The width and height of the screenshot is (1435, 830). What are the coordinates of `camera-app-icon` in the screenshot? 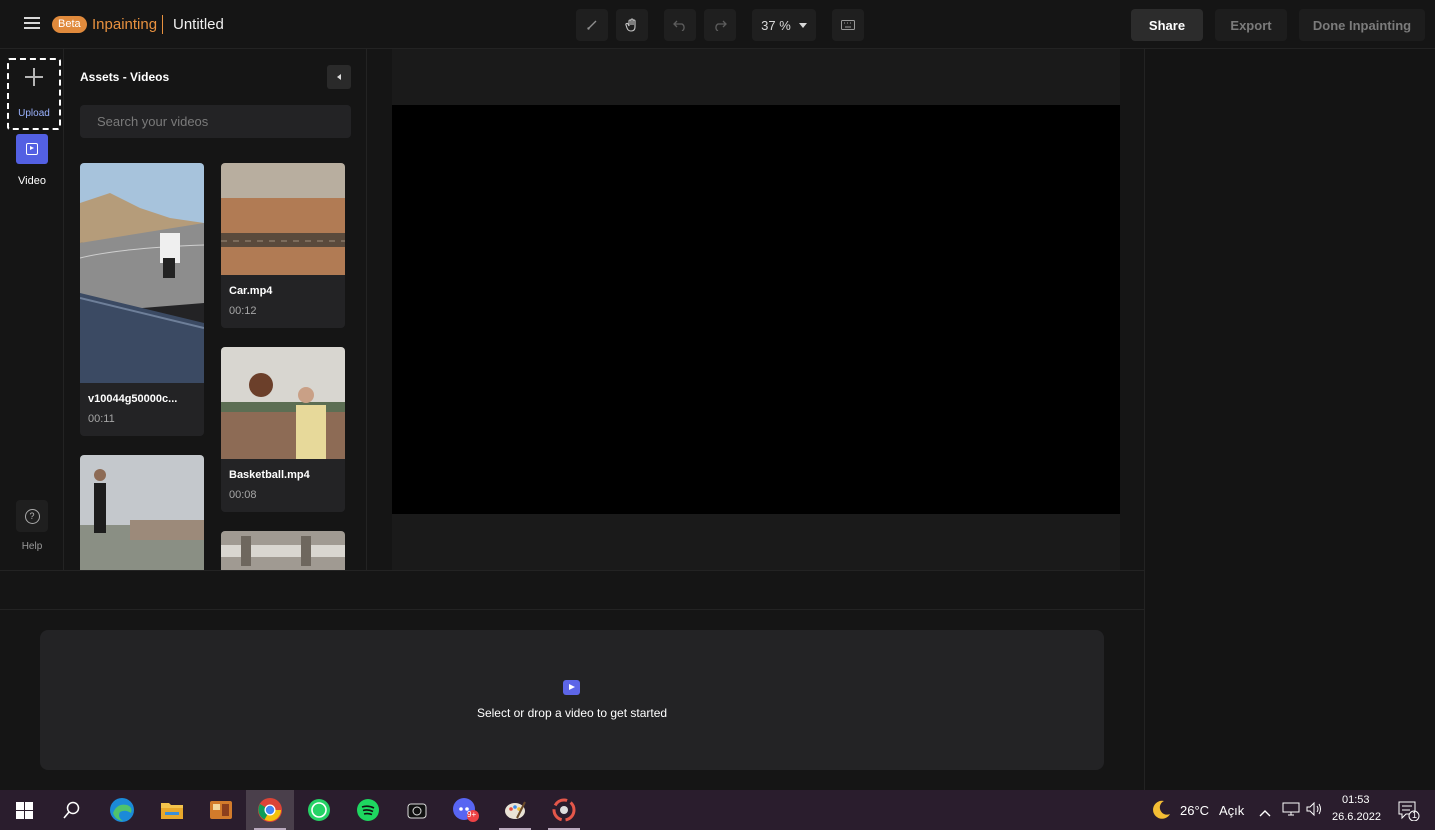 It's located at (417, 810).